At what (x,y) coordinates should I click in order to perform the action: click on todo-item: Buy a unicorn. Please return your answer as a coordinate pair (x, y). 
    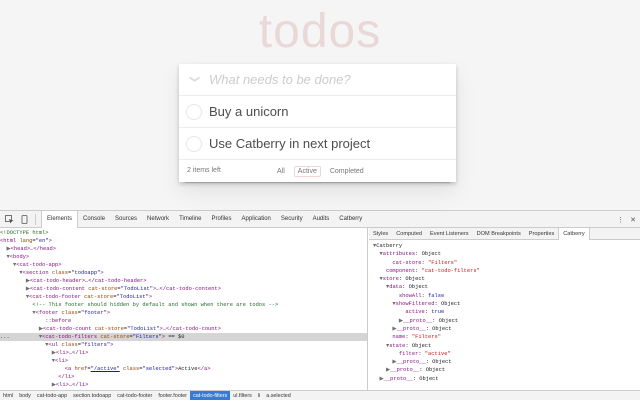
    Looking at the image, I should click on (317, 112).